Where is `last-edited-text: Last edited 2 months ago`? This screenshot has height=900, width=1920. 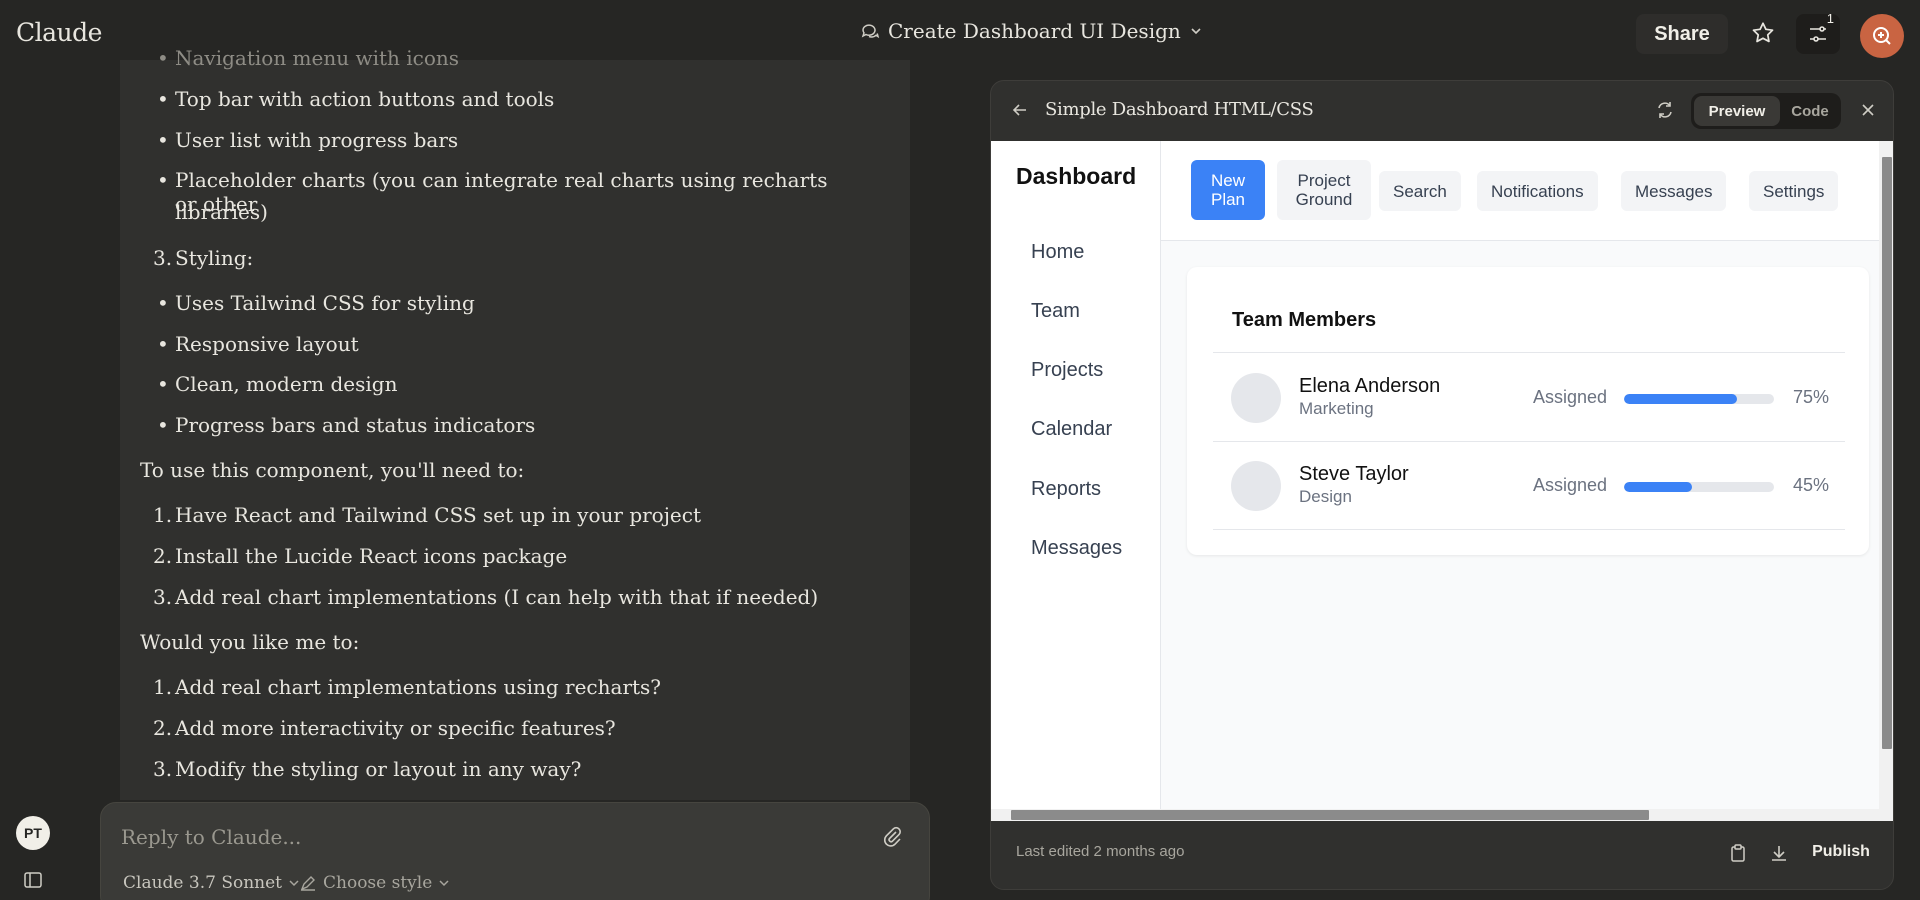
last-edited-text: Last edited 2 months ago is located at coordinates (1100, 851).